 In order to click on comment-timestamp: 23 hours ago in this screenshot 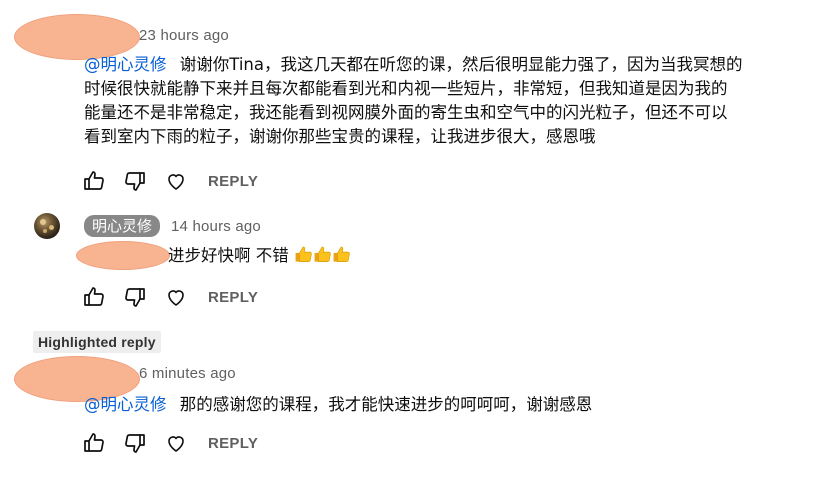, I will do `click(184, 35)`.